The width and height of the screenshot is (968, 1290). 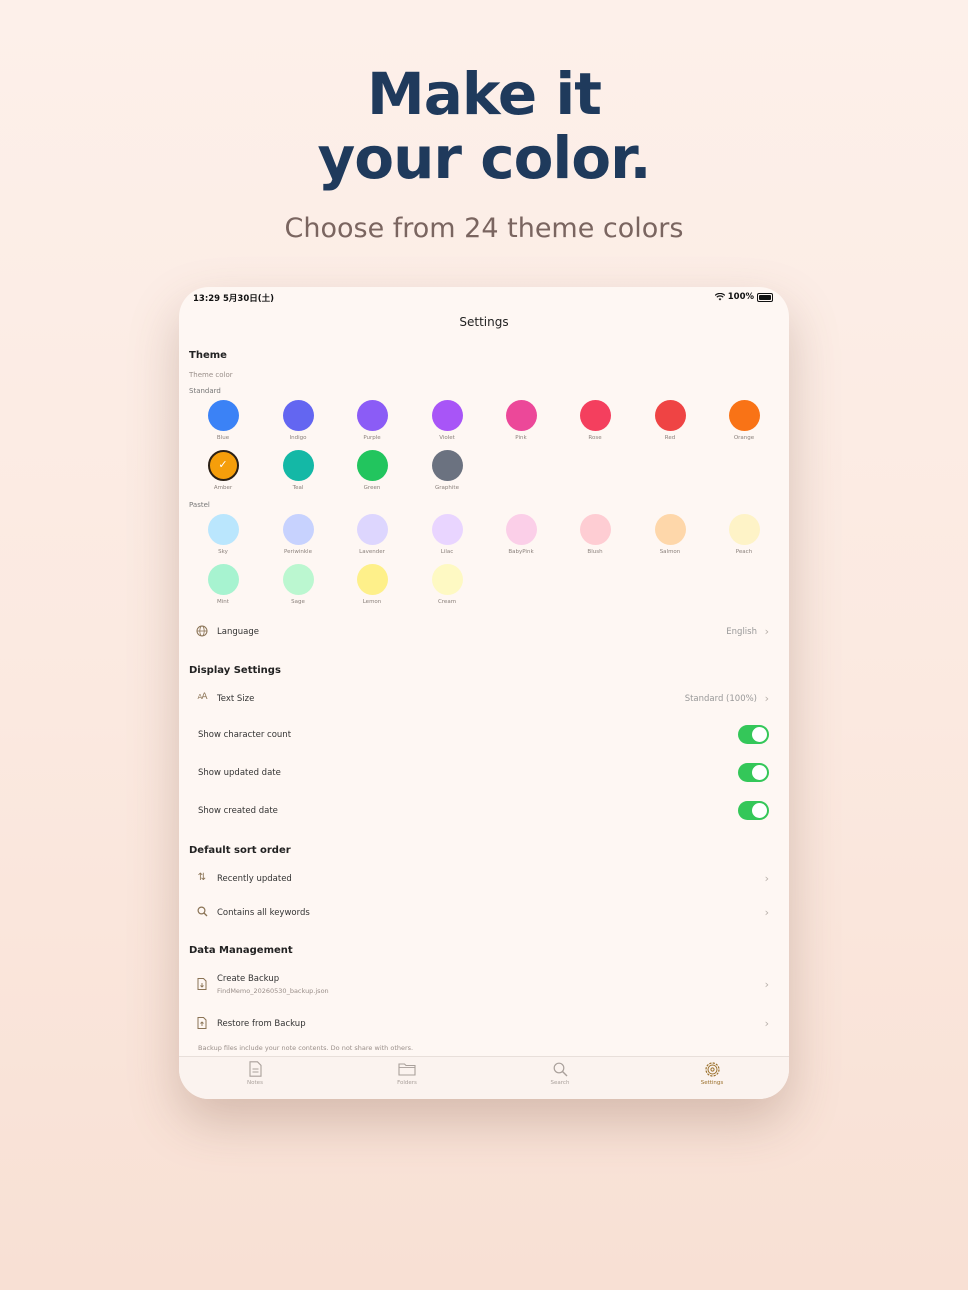 What do you see at coordinates (482, 914) in the screenshot?
I see `search-mode-row: Contains all keywords ›` at bounding box center [482, 914].